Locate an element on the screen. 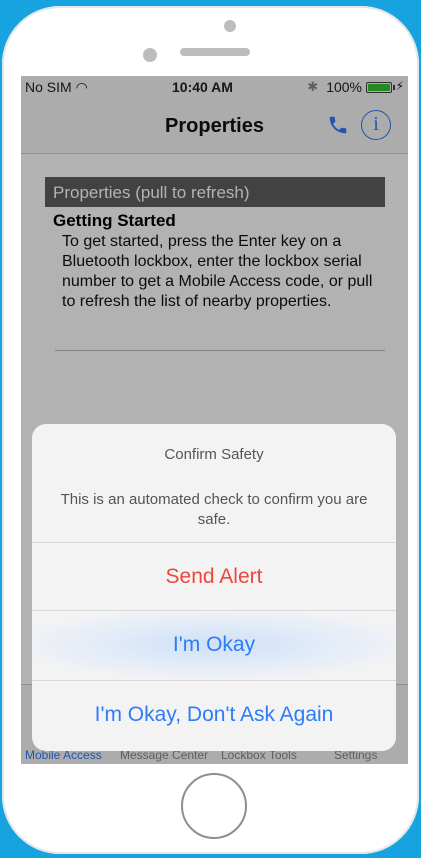 This screenshot has width=421, height=858. speaker-grille is located at coordinates (215, 52).